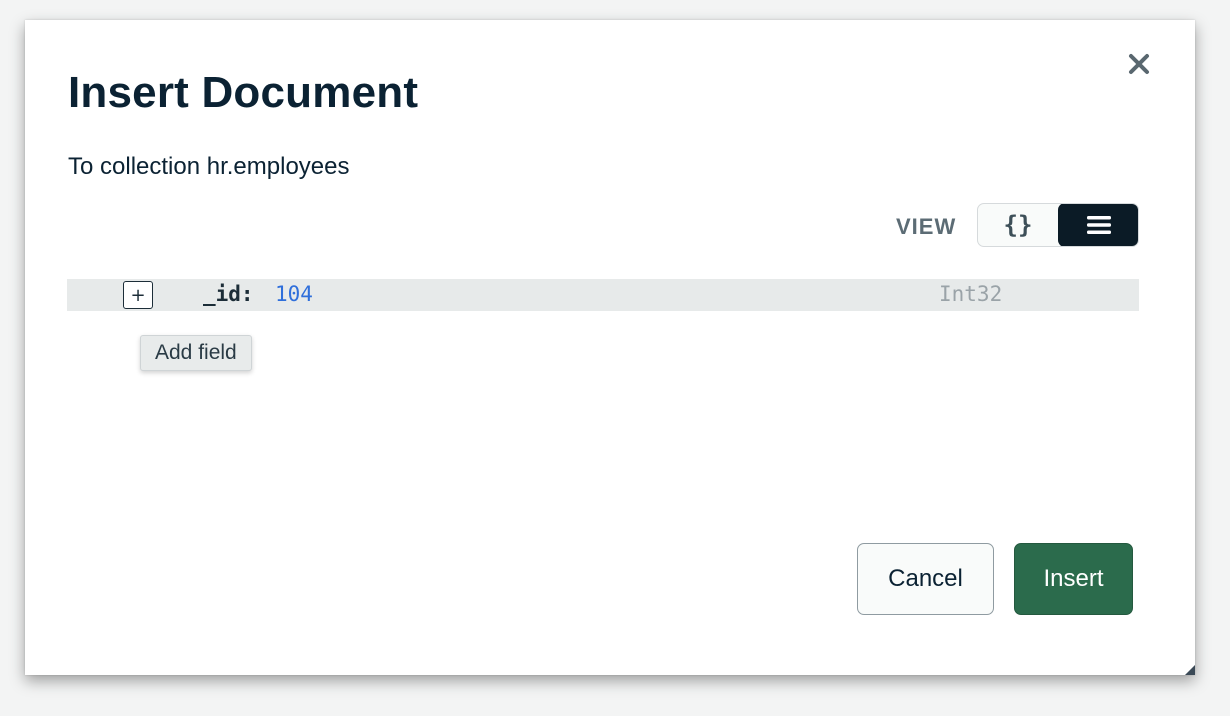 The width and height of the screenshot is (1230, 716). I want to click on close-icon, so click(1139, 64).